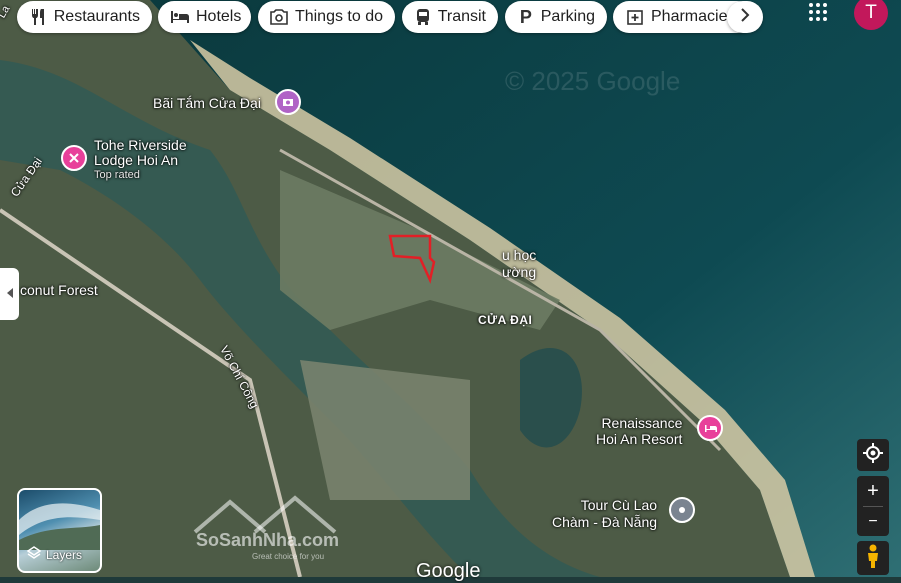  Describe the element at coordinates (525, 16) in the screenshot. I see `parking-icon: P` at that location.